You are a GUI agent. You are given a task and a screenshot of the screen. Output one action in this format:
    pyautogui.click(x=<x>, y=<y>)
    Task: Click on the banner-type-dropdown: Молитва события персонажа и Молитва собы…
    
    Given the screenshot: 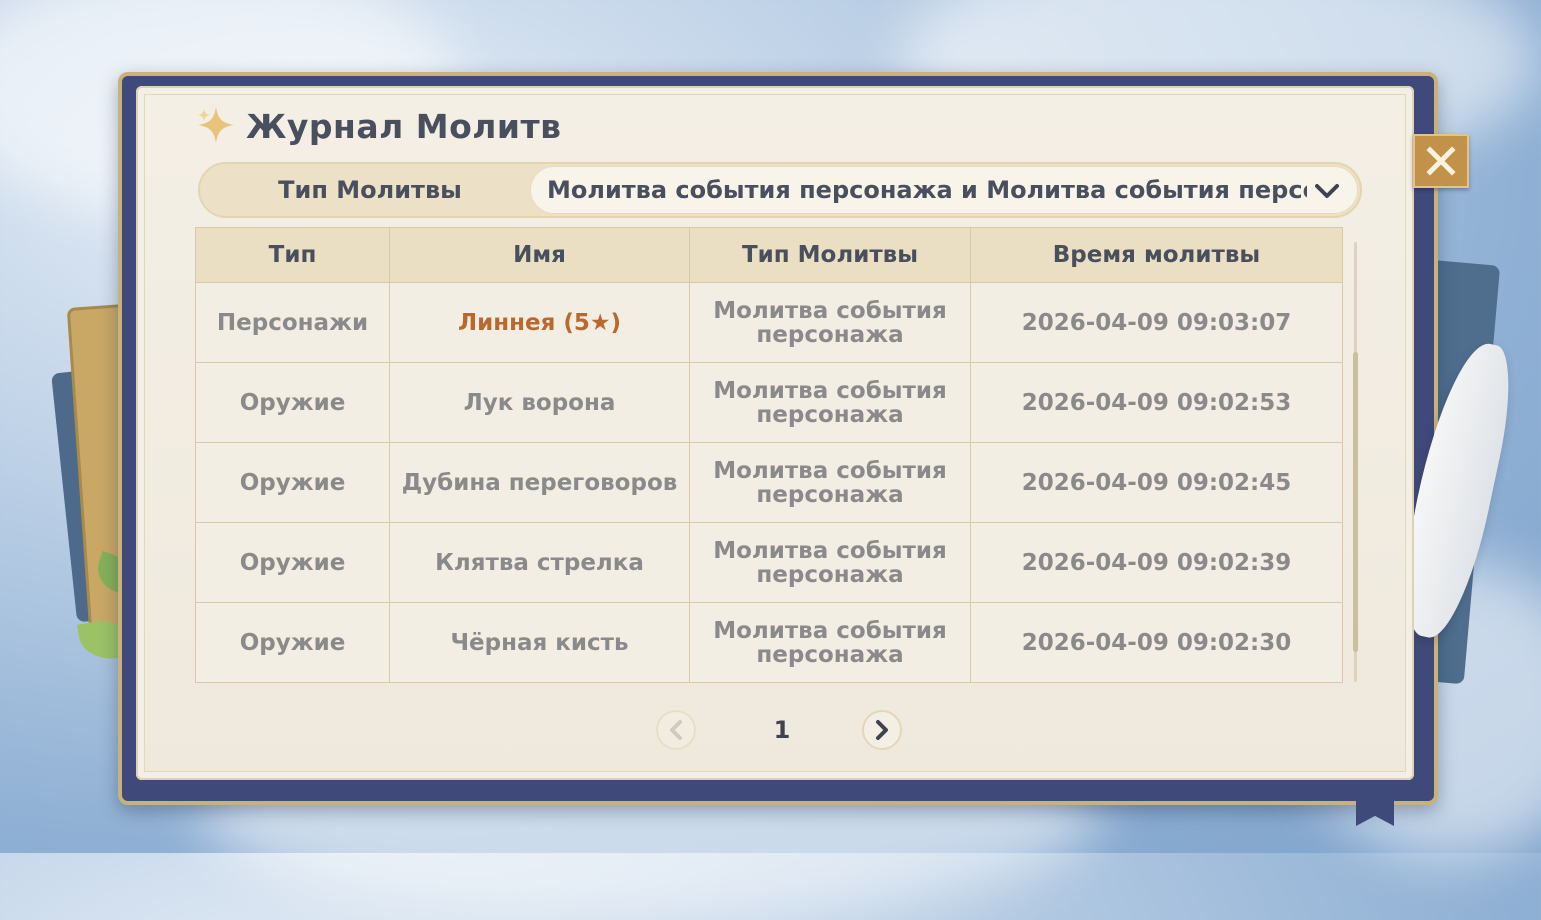 What is the action you would take?
    pyautogui.click(x=944, y=190)
    